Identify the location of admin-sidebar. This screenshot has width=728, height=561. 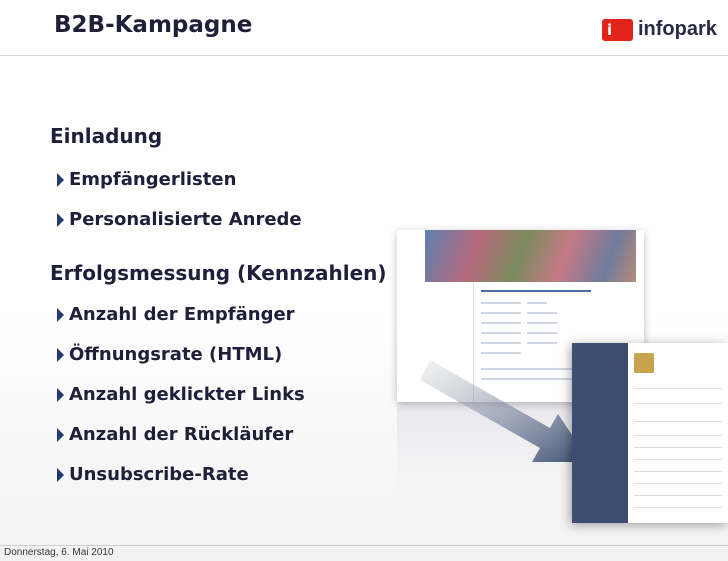
(600, 433).